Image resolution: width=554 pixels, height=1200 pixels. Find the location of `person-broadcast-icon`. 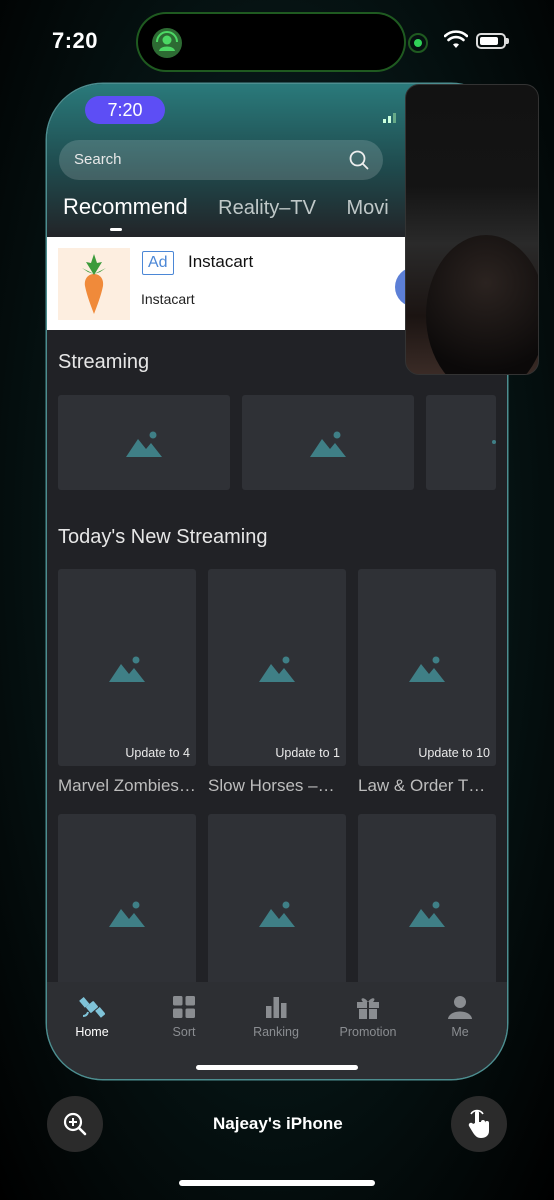

person-broadcast-icon is located at coordinates (167, 43).